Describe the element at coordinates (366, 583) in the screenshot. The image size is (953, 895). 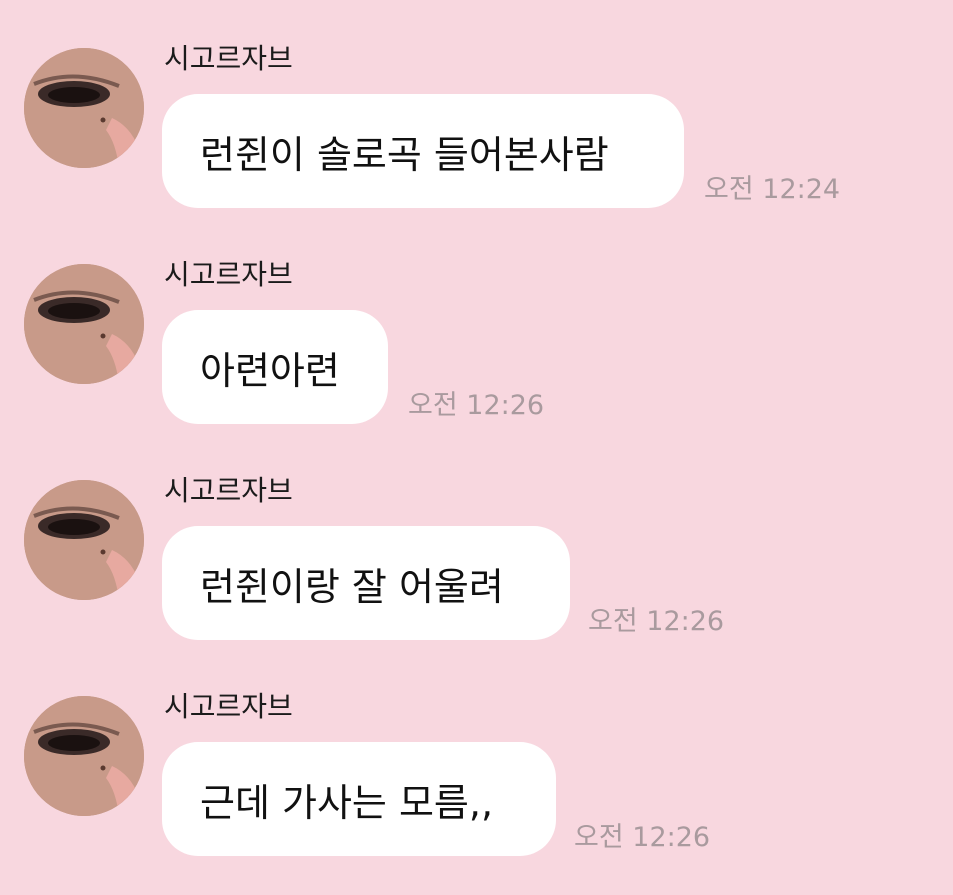
I see `message-bubble: 런쥔이랑 잘 어울려` at that location.